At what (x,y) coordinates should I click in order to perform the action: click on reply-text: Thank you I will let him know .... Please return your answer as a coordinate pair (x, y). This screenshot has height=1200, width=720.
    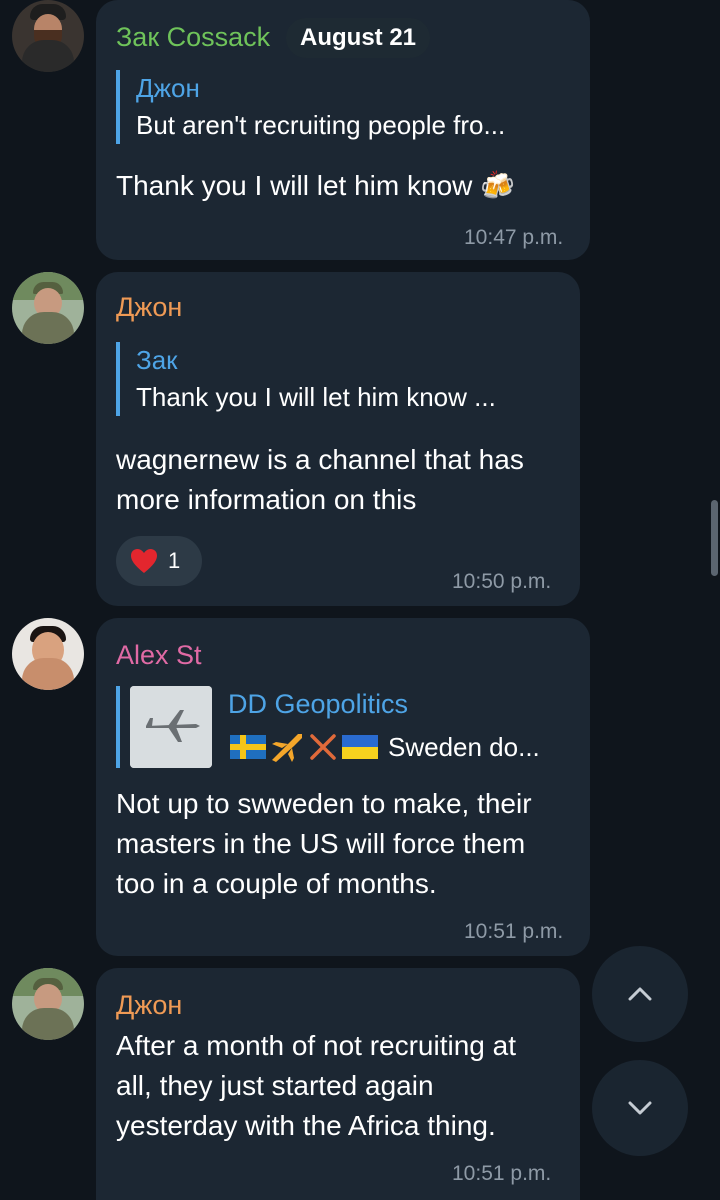
    Looking at the image, I should click on (316, 397).